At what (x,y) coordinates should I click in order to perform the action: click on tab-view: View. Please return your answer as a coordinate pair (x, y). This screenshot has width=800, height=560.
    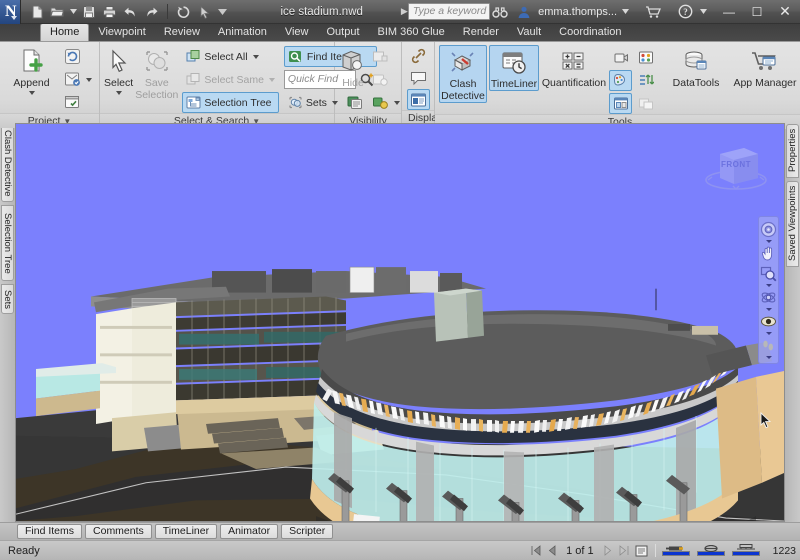
    Looking at the image, I should click on (297, 32).